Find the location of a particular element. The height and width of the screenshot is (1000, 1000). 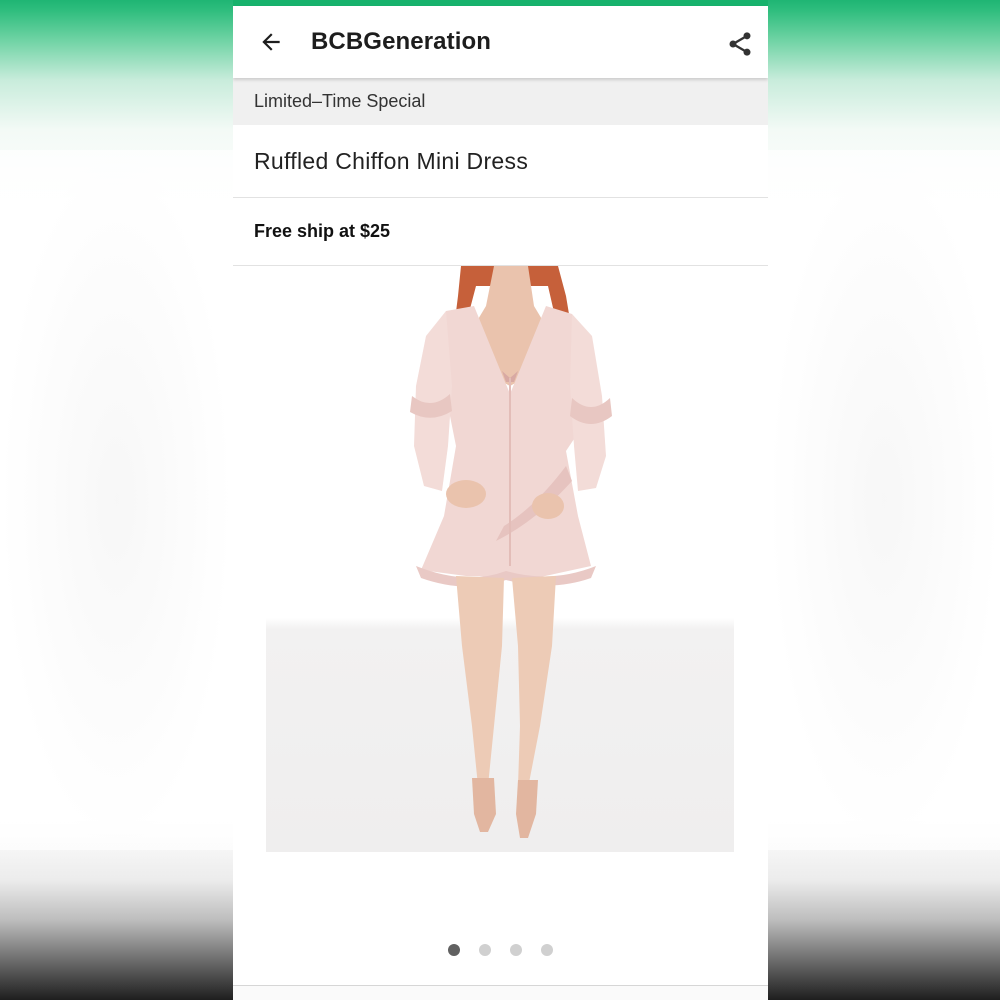

promo-text: Limited–Time Special is located at coordinates (340, 101).